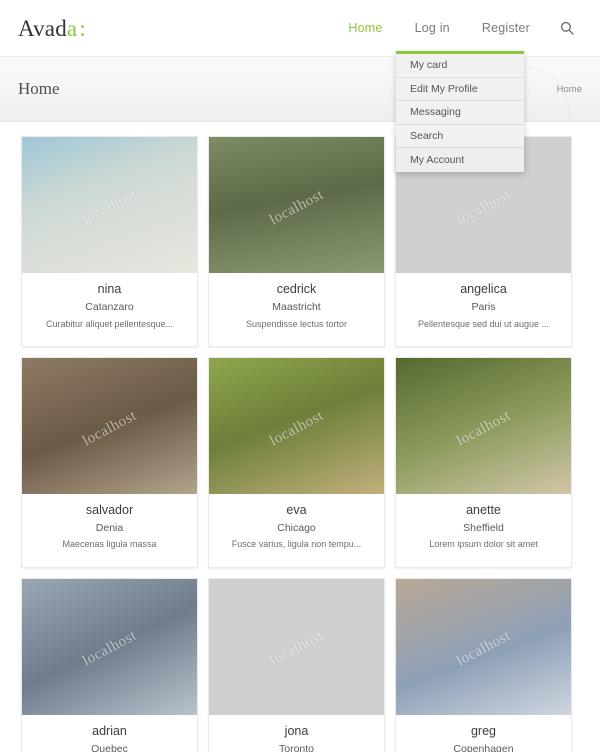 The image size is (600, 752). Describe the element at coordinates (109, 747) in the screenshot. I see `member-city: Quebec` at that location.